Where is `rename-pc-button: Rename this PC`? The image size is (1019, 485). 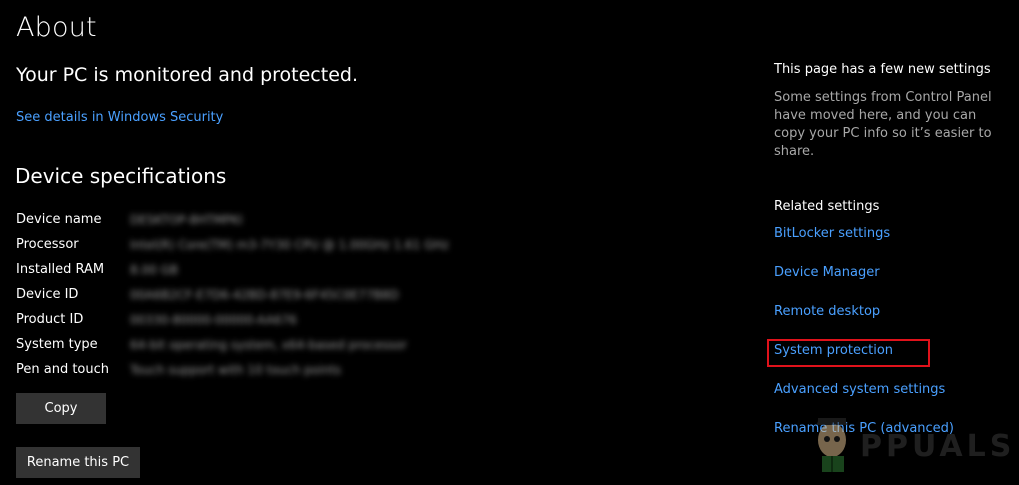 rename-pc-button: Rename this PC is located at coordinates (78, 462).